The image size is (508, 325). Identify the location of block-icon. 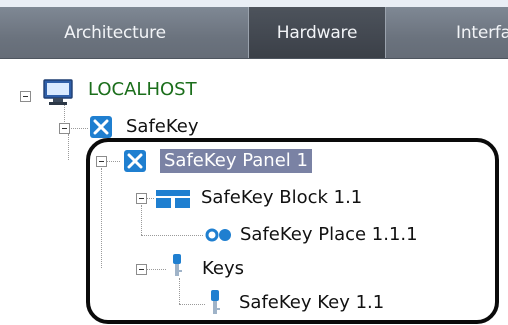
(173, 199).